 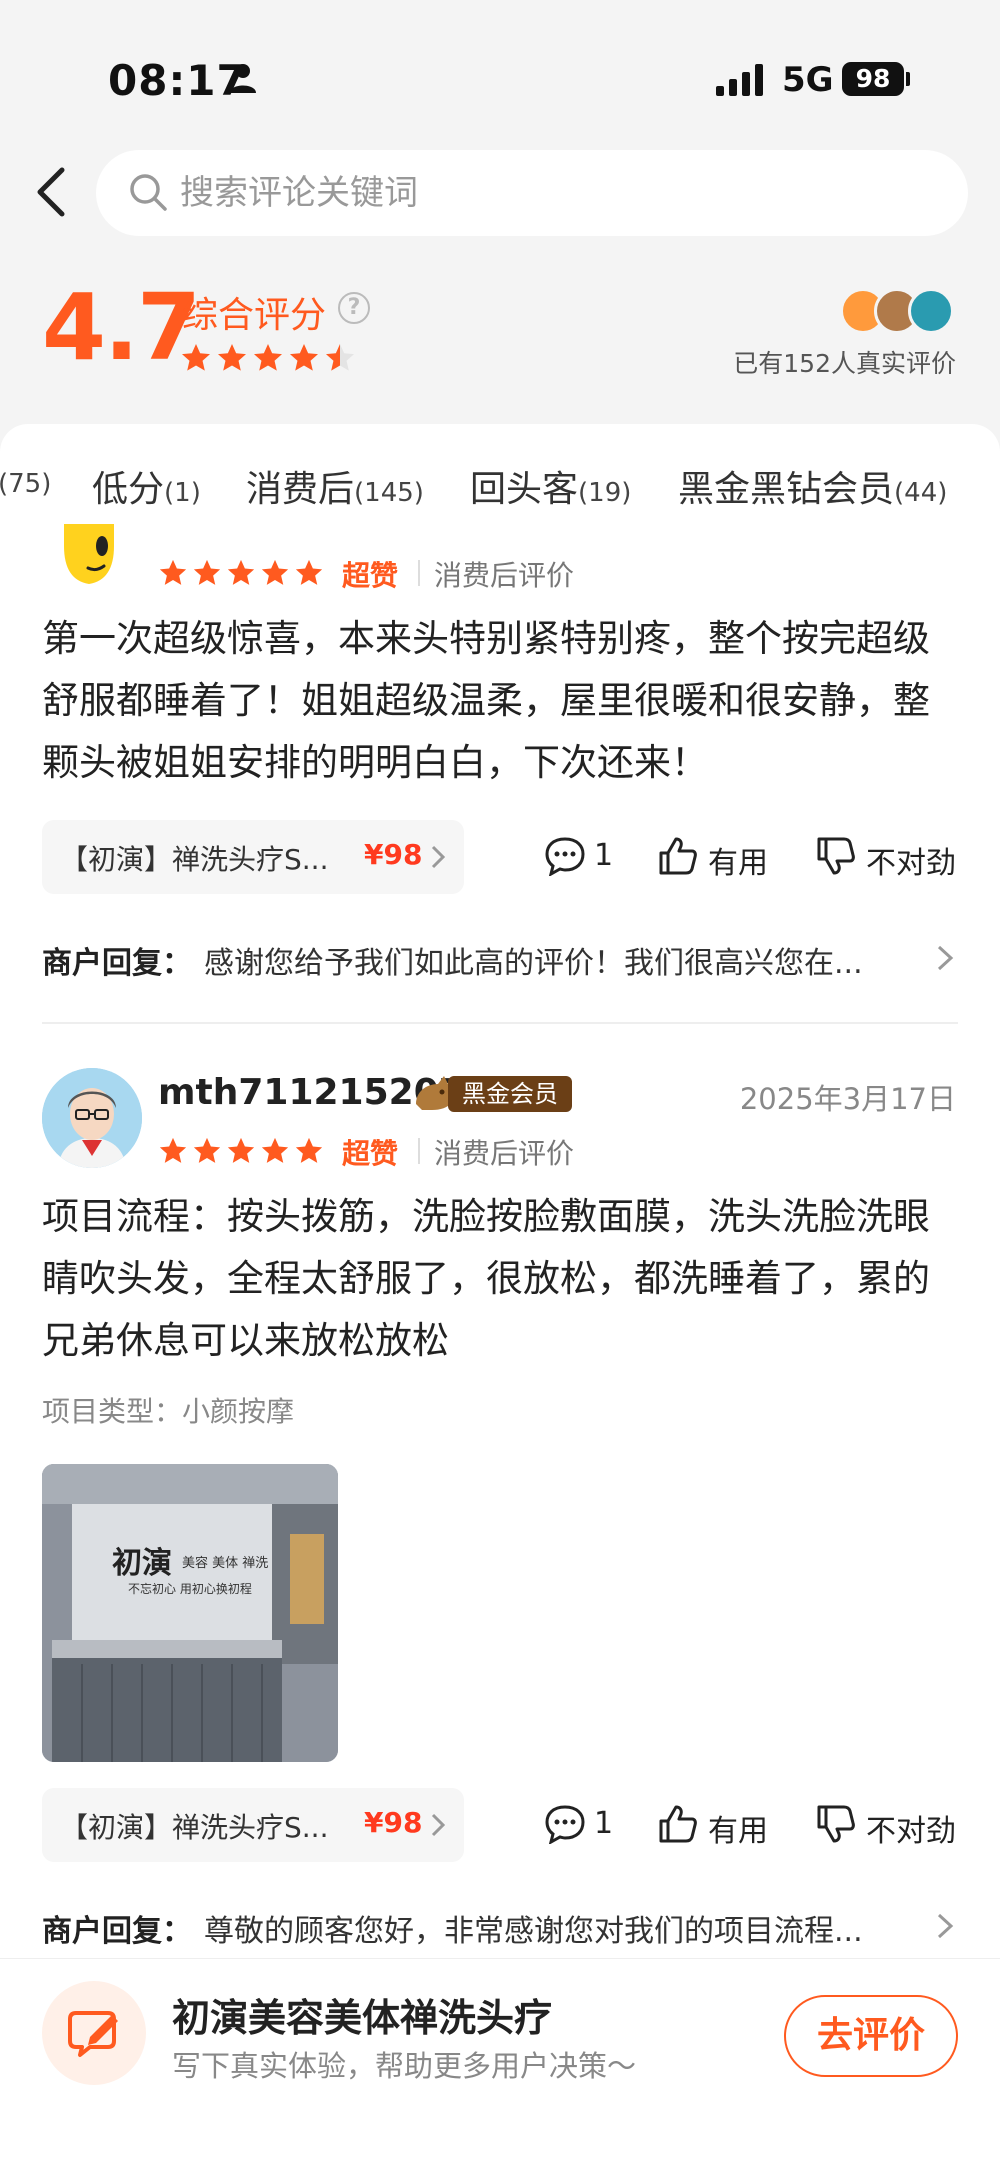 I want to click on member-badge: 黑金会员, so click(x=494, y=1094).